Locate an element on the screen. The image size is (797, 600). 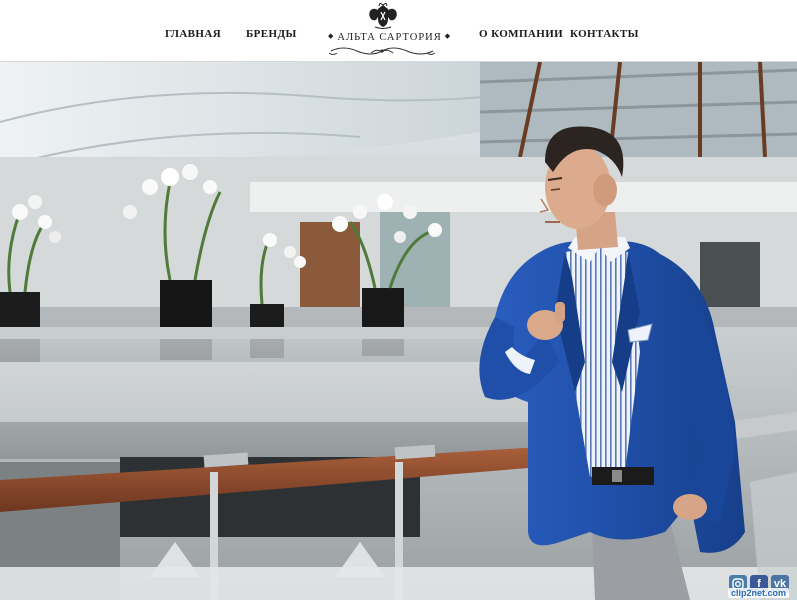
watermark-text: clip2net.com is located at coordinates (758, 593).